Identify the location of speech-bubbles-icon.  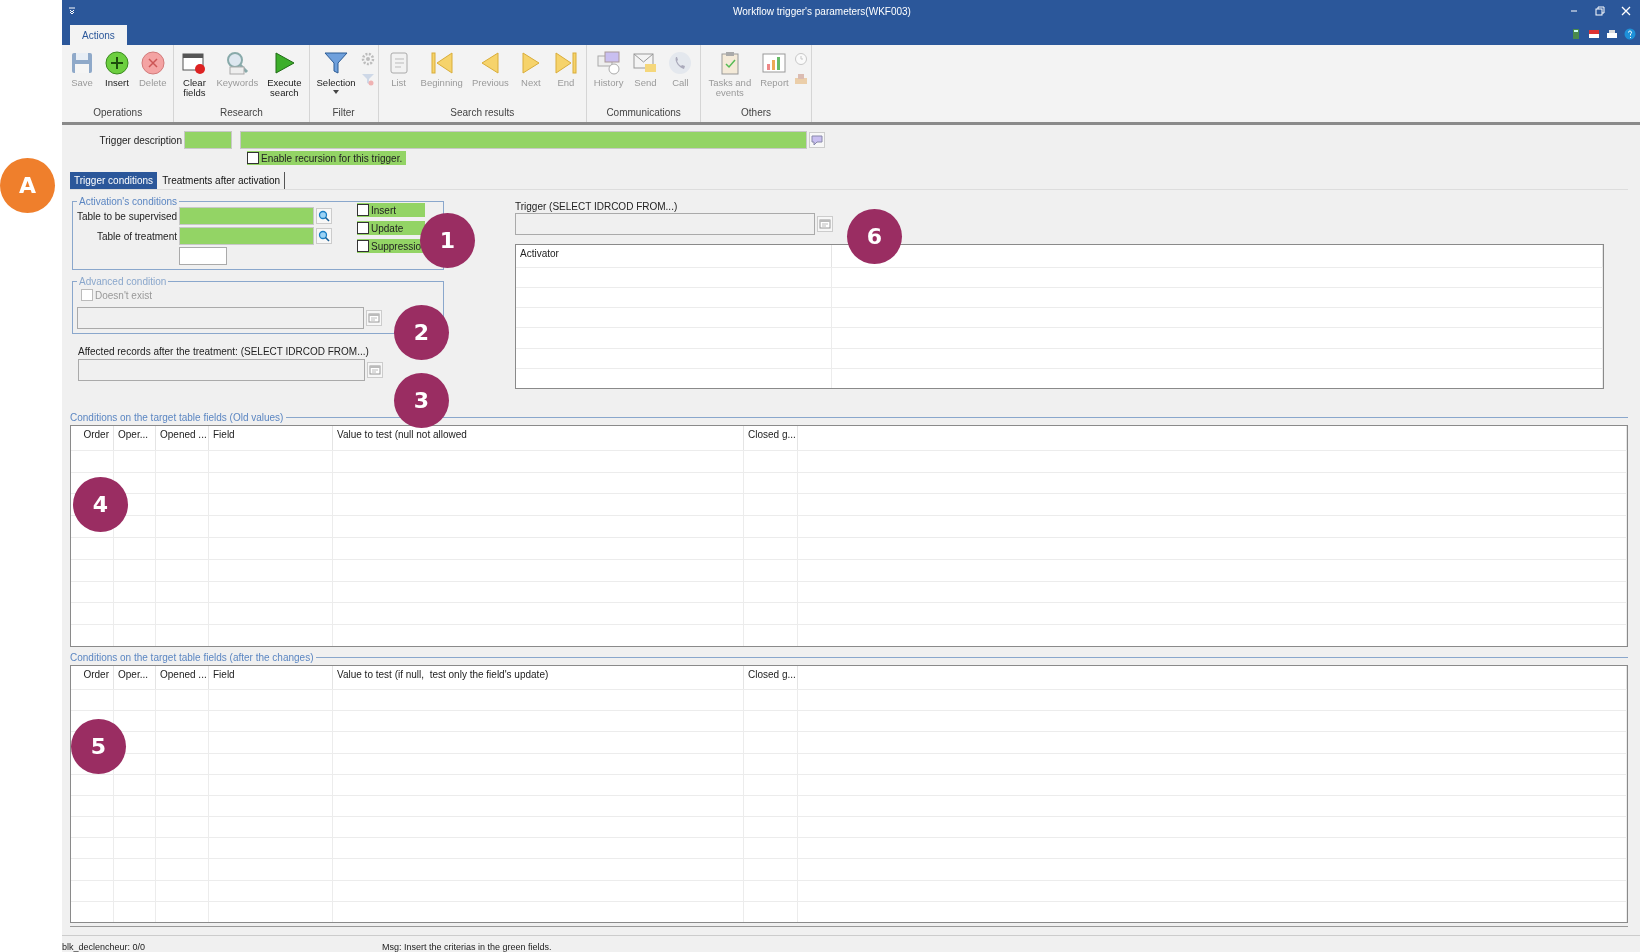
(608, 63).